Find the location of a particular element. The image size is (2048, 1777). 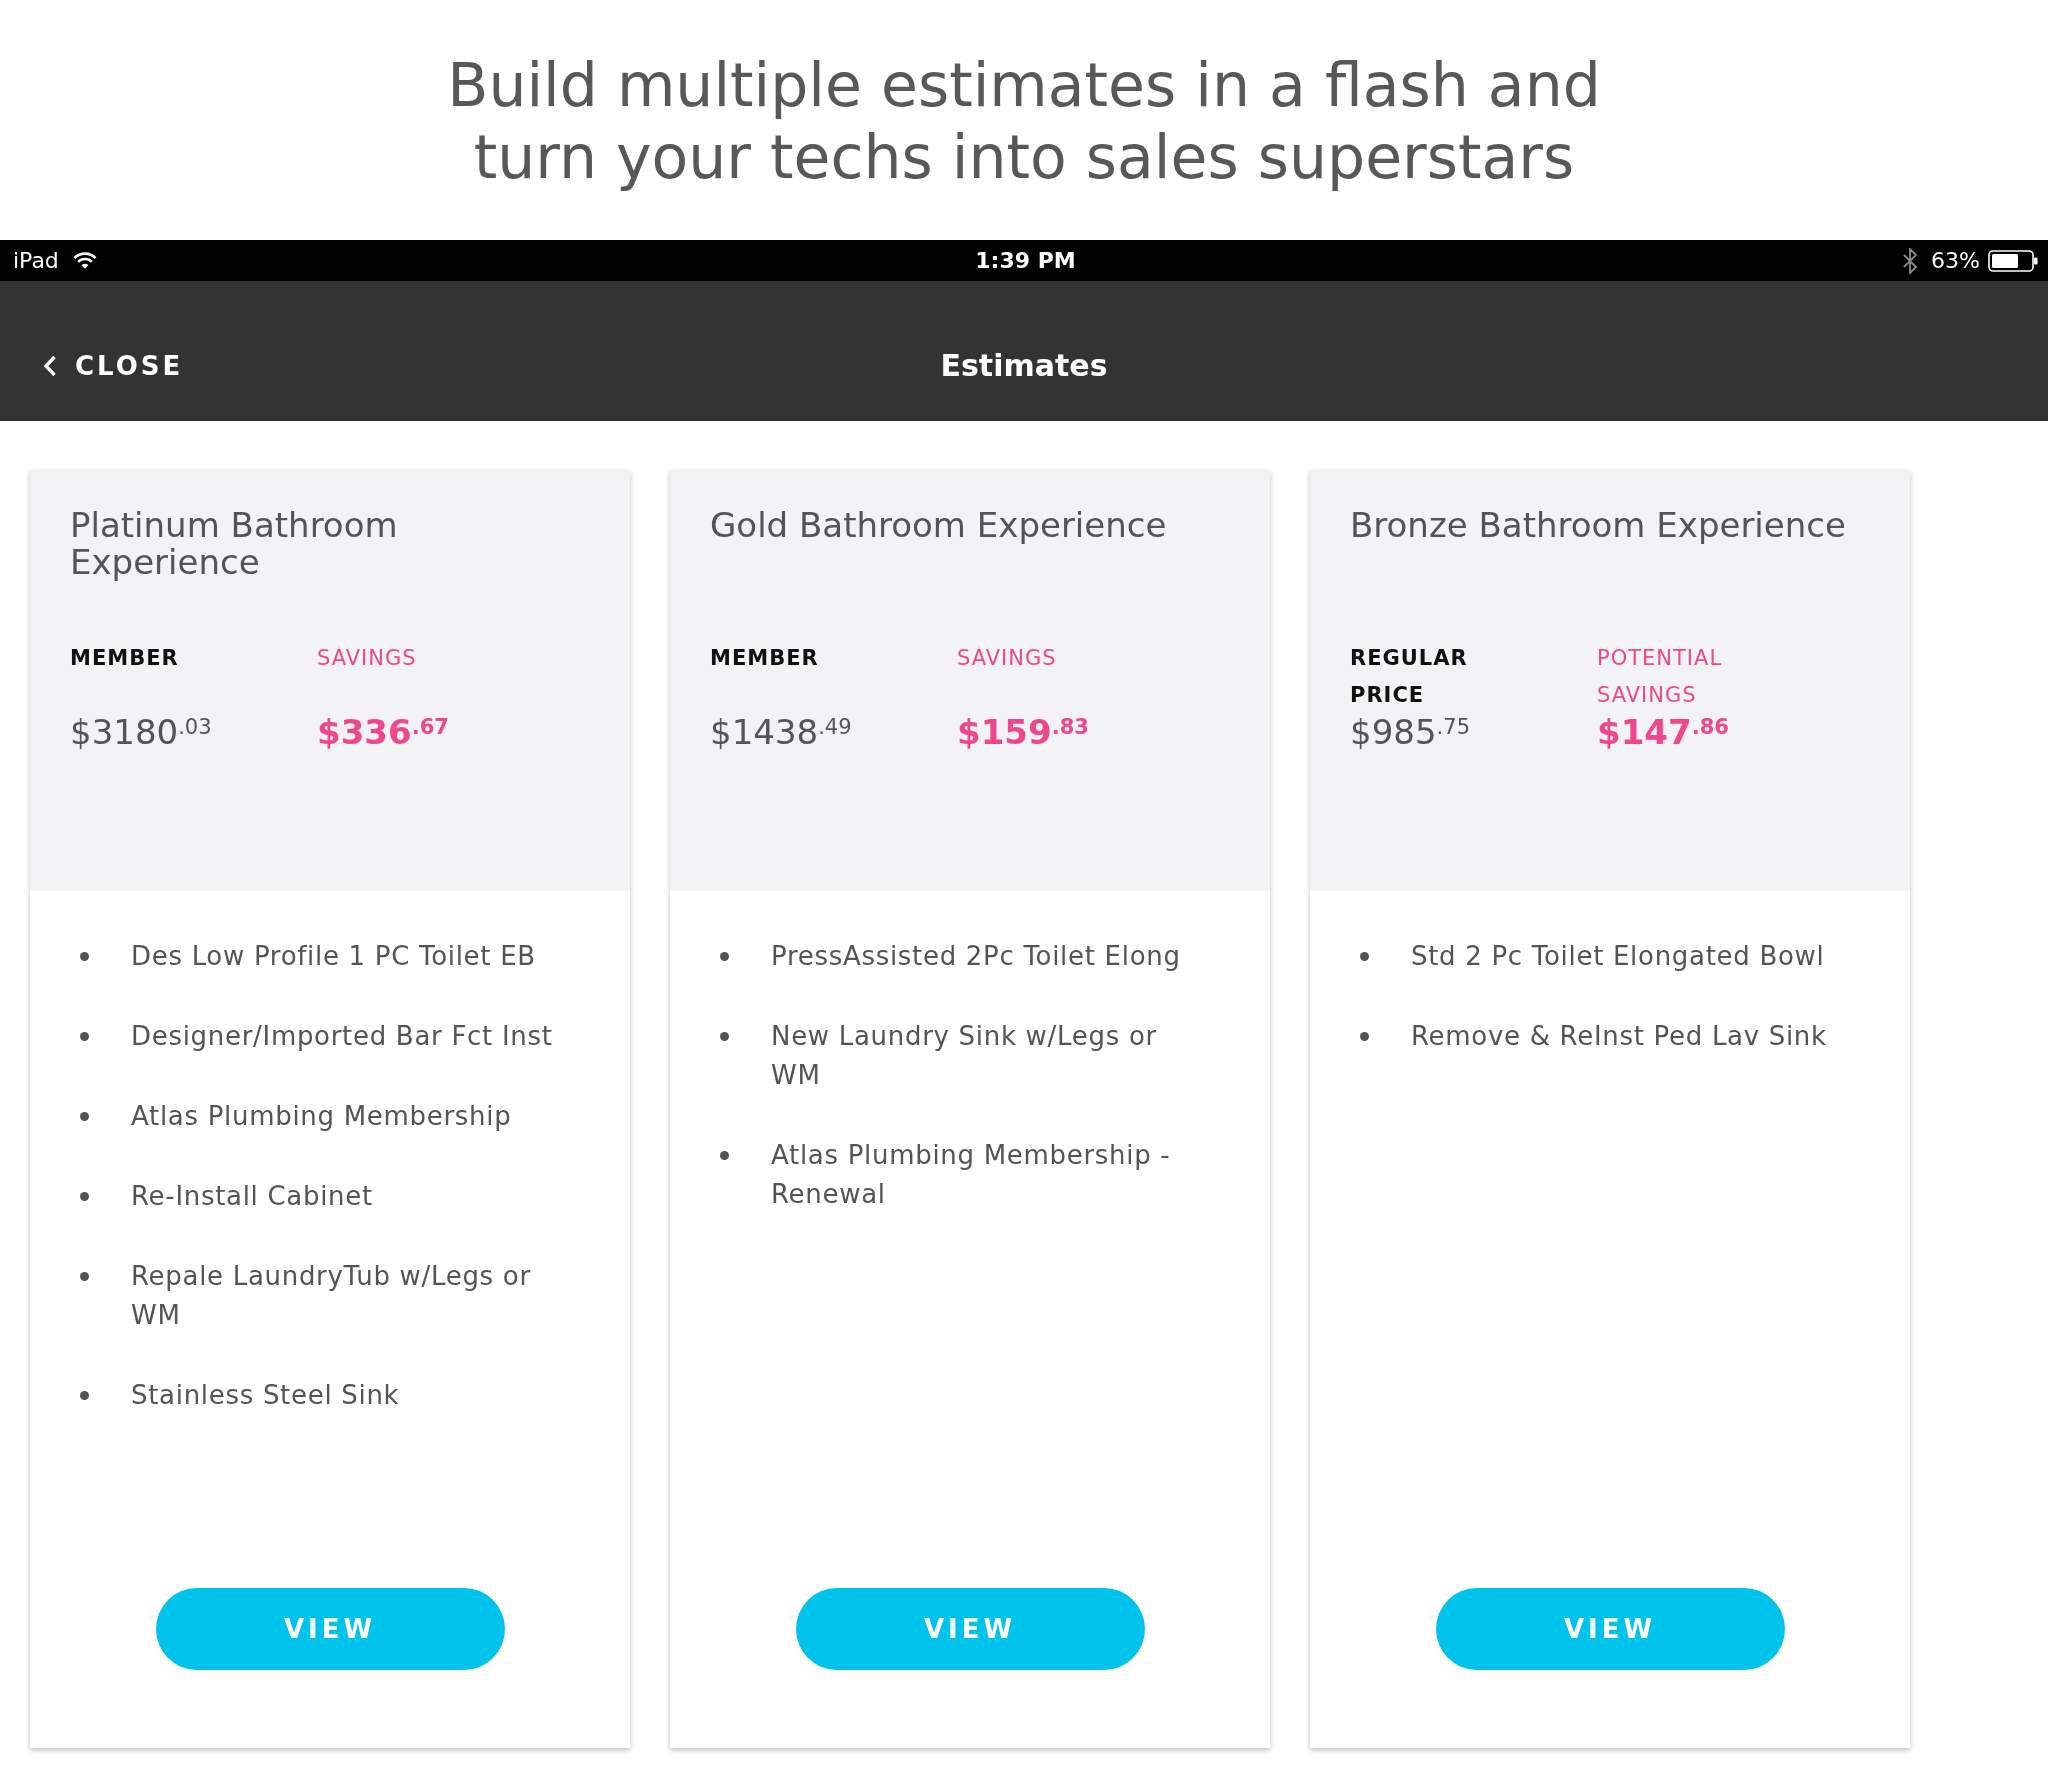

card-title: Bronze Bathroom Experience is located at coordinates (1598, 525).